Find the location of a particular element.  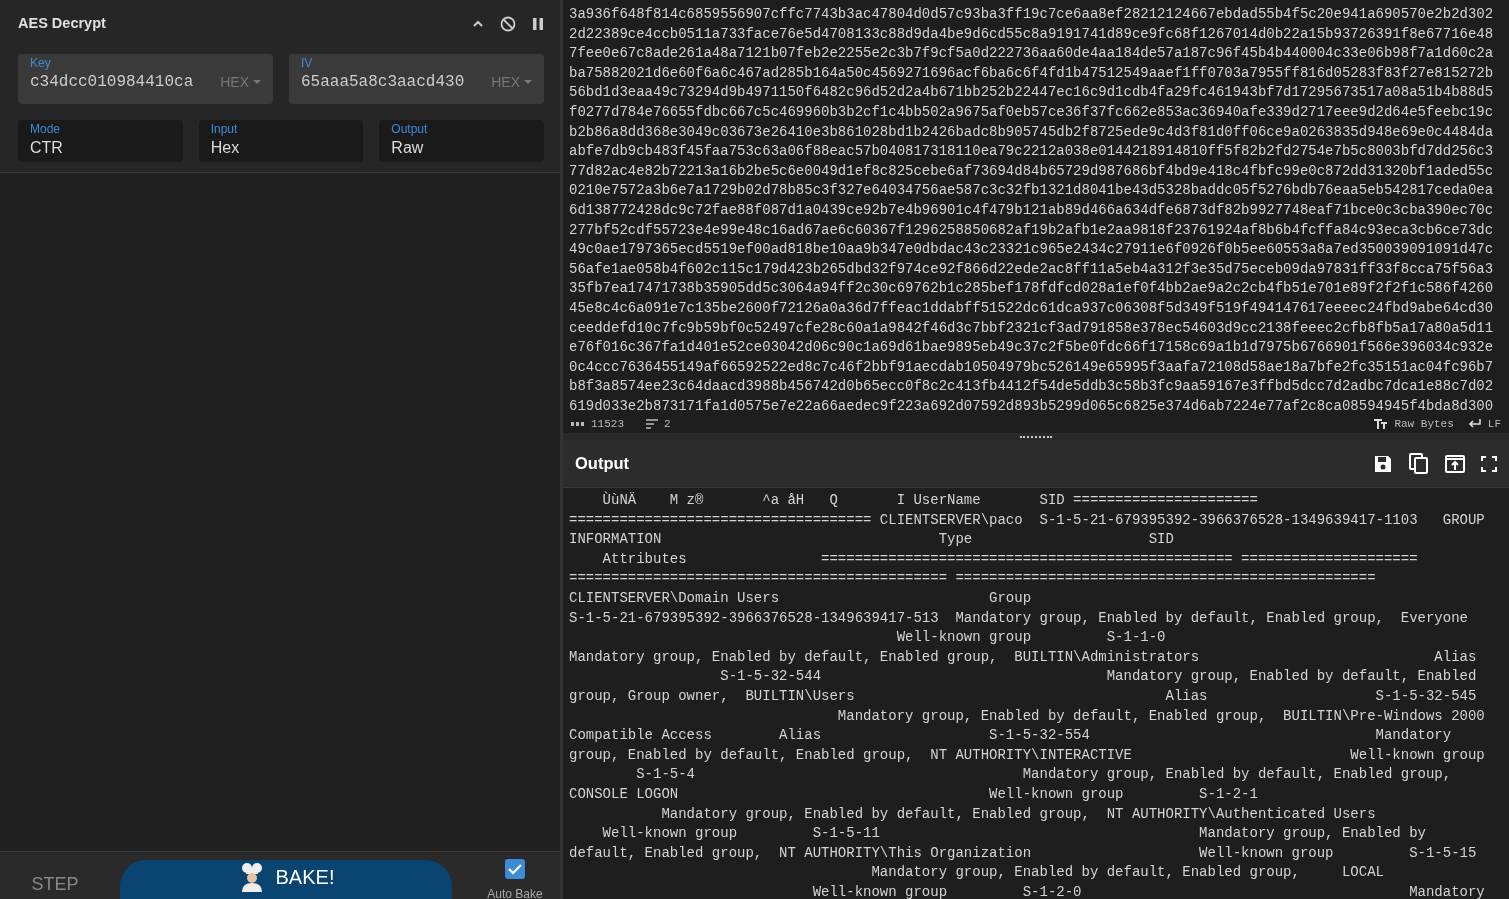

output-title: Output is located at coordinates (602, 464).